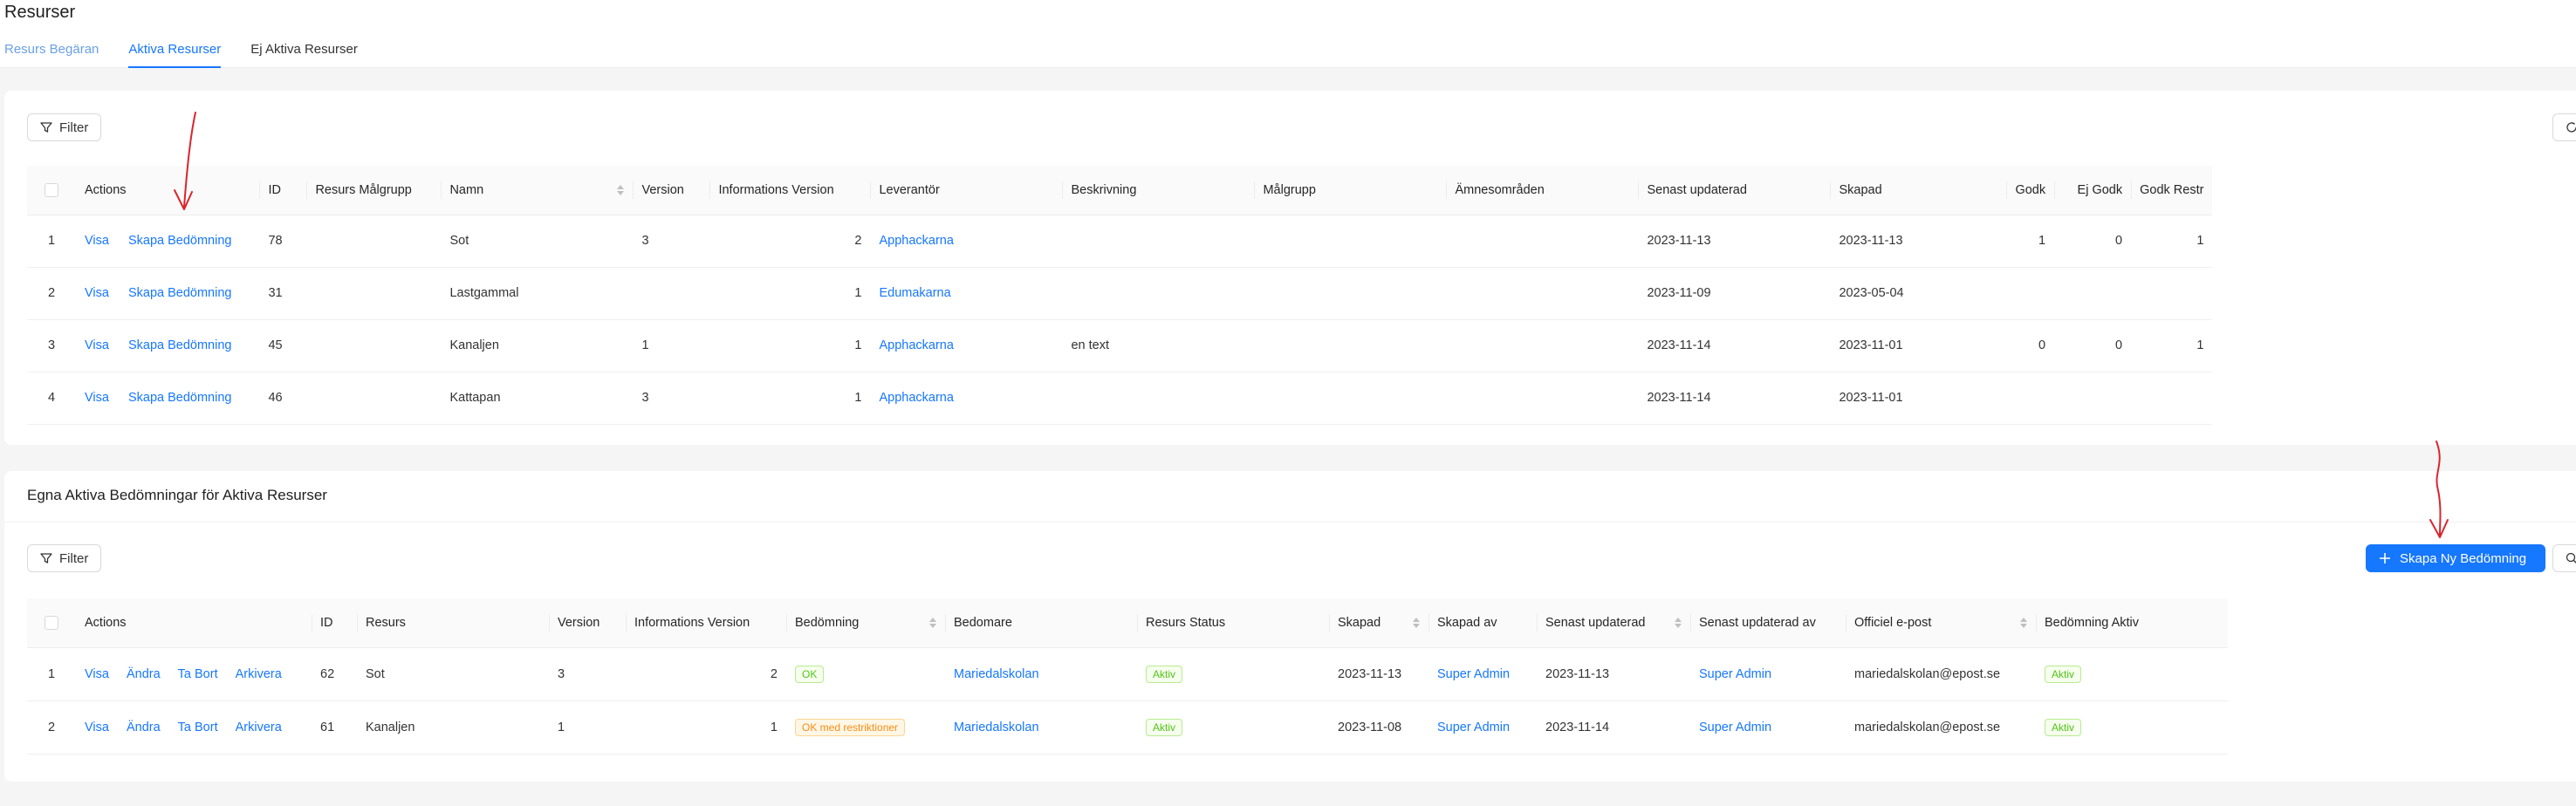 This screenshot has height=806, width=2576. I want to click on cell-id: 31, so click(283, 293).